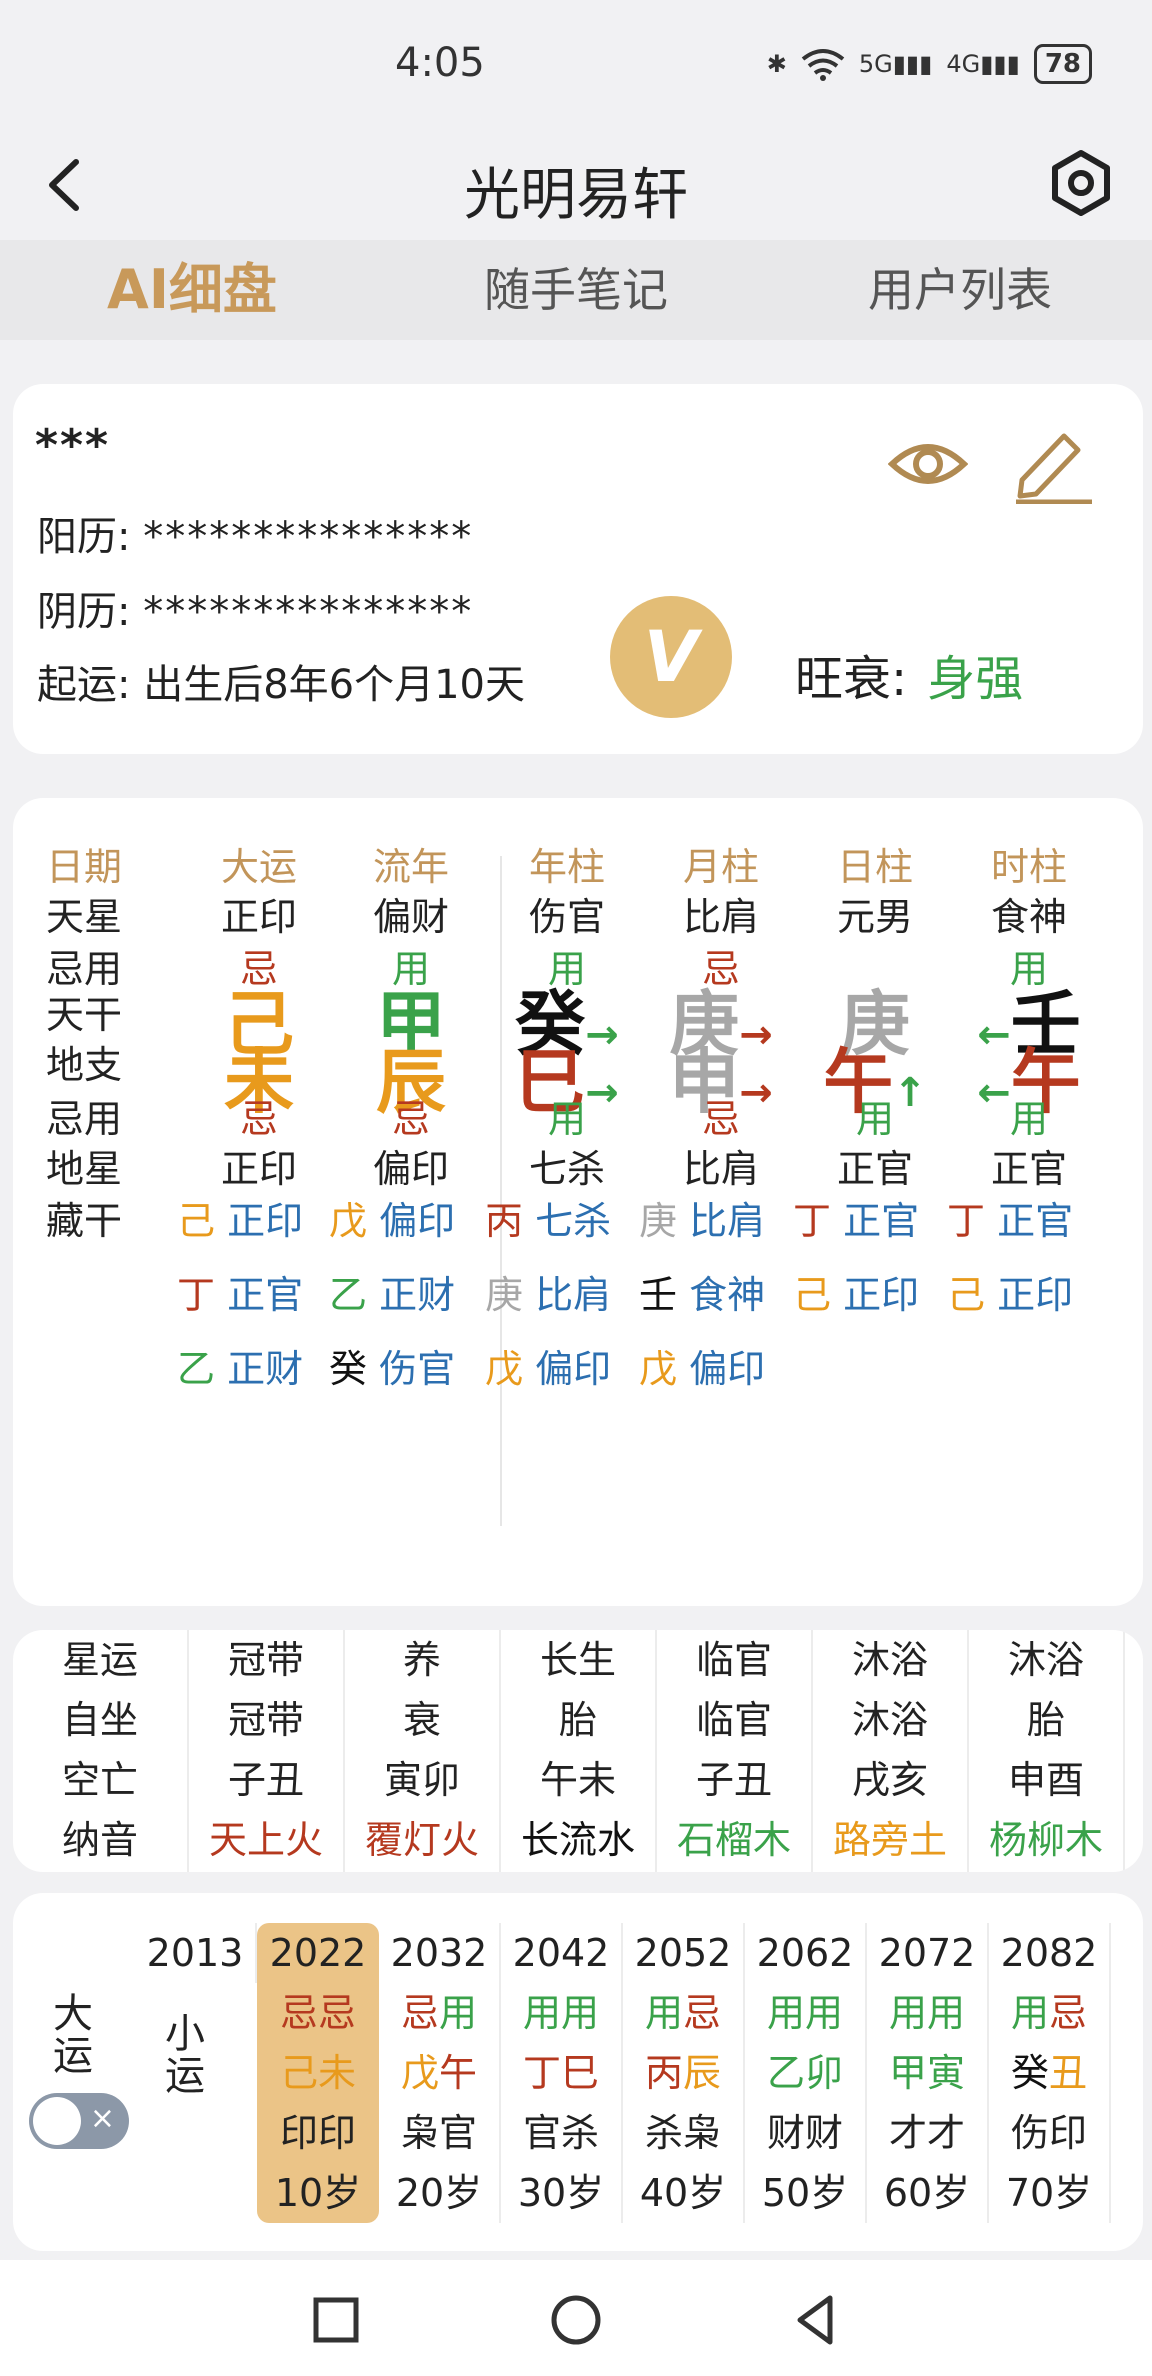 This screenshot has height=2376, width=1152. I want to click on dayun-column: 2042 用用 丁巳 官杀 30岁, so click(562, 2073).